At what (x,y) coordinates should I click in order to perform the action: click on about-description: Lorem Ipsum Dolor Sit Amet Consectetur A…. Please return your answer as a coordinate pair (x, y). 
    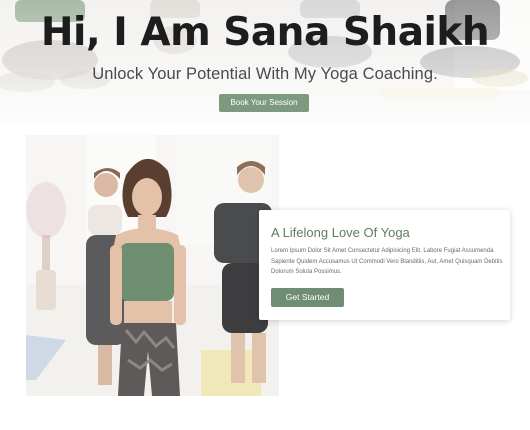
    Looking at the image, I should click on (387, 261).